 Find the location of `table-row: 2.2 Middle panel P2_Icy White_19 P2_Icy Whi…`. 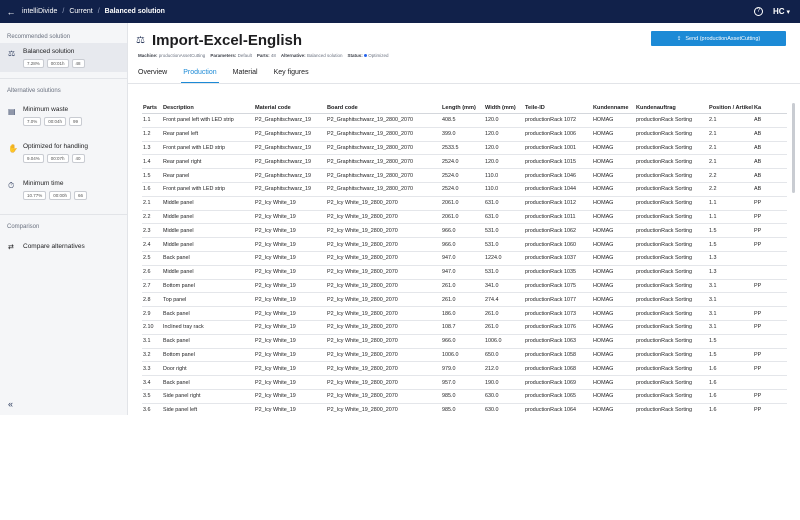

table-row: 2.2 Middle panel P2_Icy White_19 P2_Icy Whi… is located at coordinates (464, 218).